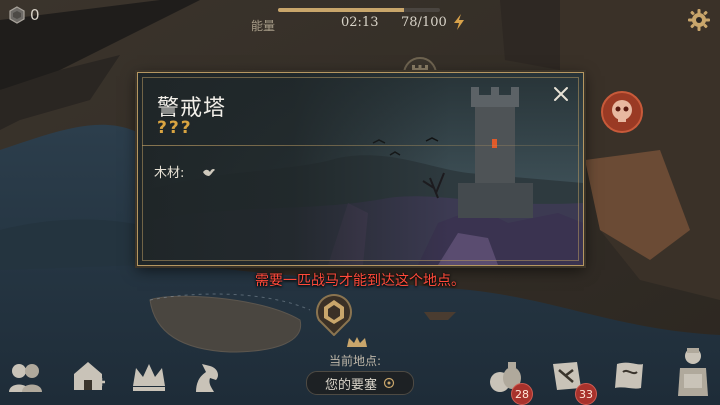 This screenshot has width=720, height=405. I want to click on location-subtitle: ???, so click(175, 128).